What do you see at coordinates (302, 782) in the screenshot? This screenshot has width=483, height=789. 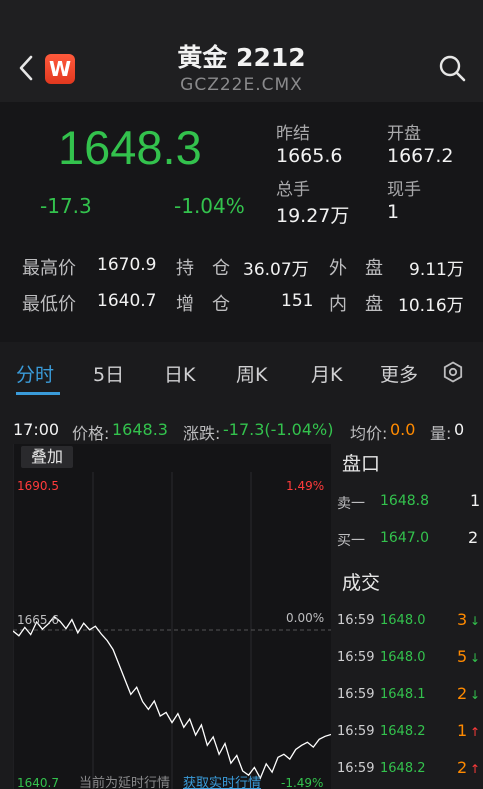 I see `chart-pct-bottom: -1.49%` at bounding box center [302, 782].